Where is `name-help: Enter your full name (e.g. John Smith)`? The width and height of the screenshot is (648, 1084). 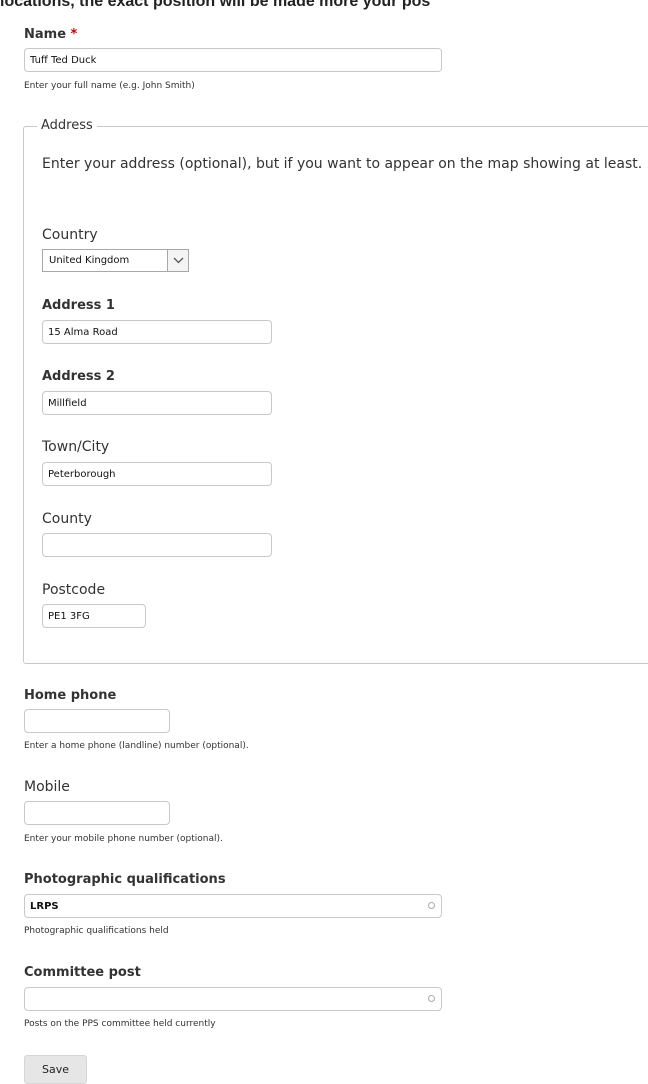
name-help: Enter your full name (e.g. John Smith) is located at coordinates (109, 86).